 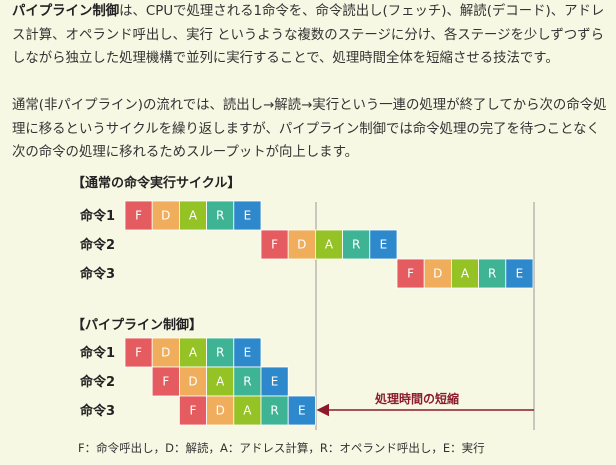 What do you see at coordinates (193, 353) in the screenshot?
I see `pipeline-row1-stage-a-label: A` at bounding box center [193, 353].